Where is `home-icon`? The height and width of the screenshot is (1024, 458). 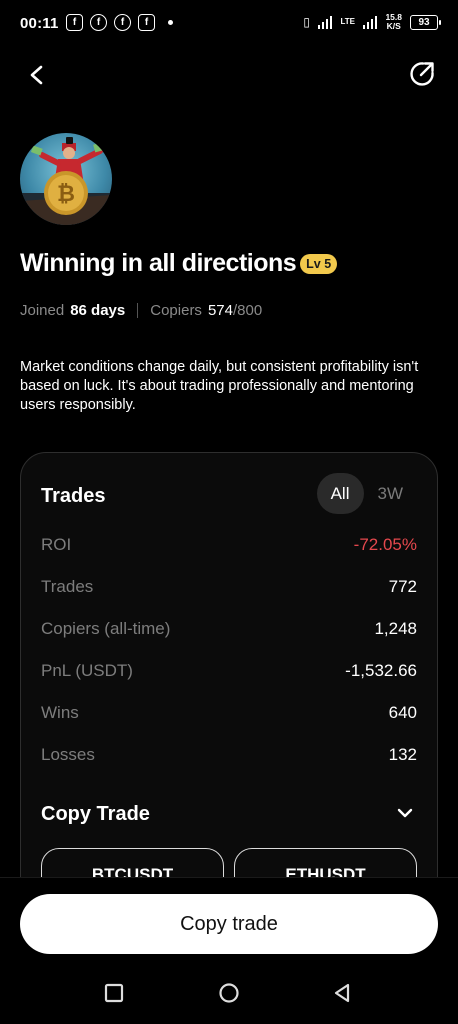 home-icon is located at coordinates (229, 993).